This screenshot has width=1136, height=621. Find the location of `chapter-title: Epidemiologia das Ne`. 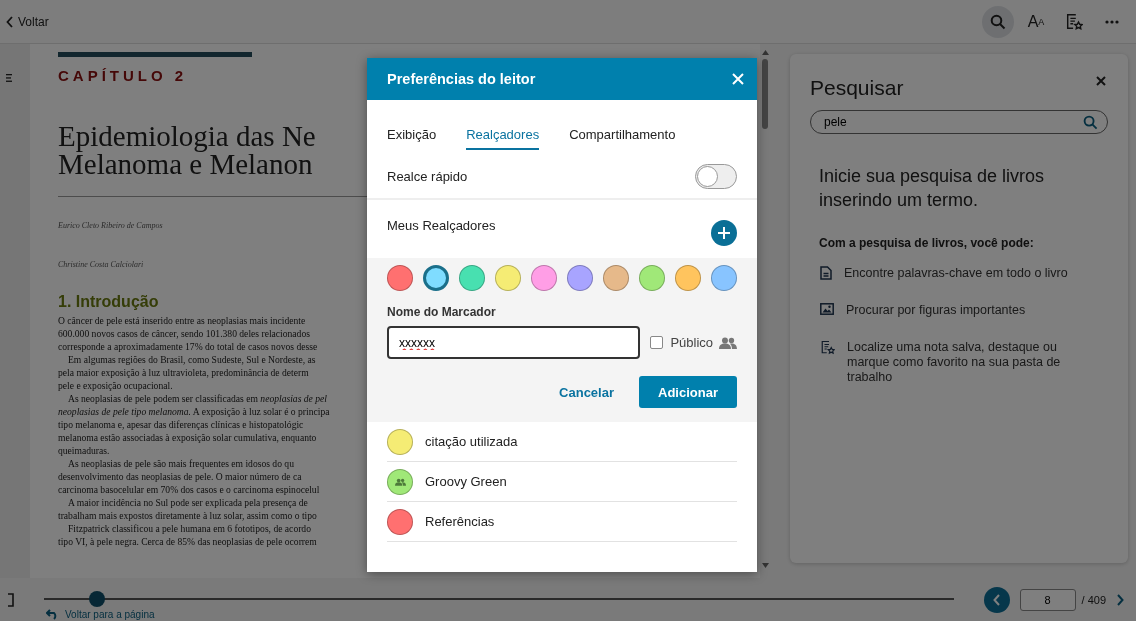

chapter-title: Epidemiologia das Ne is located at coordinates (187, 136).